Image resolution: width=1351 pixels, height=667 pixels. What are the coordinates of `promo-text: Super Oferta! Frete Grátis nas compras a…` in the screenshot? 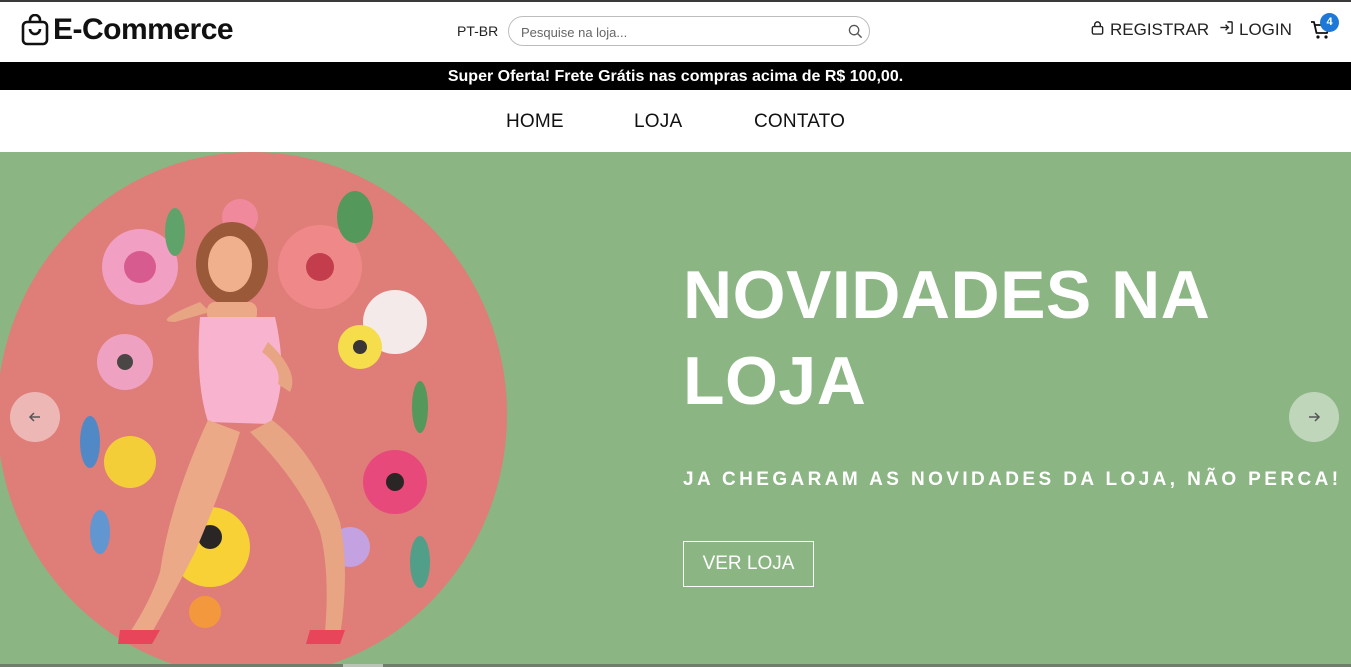 It's located at (675, 76).